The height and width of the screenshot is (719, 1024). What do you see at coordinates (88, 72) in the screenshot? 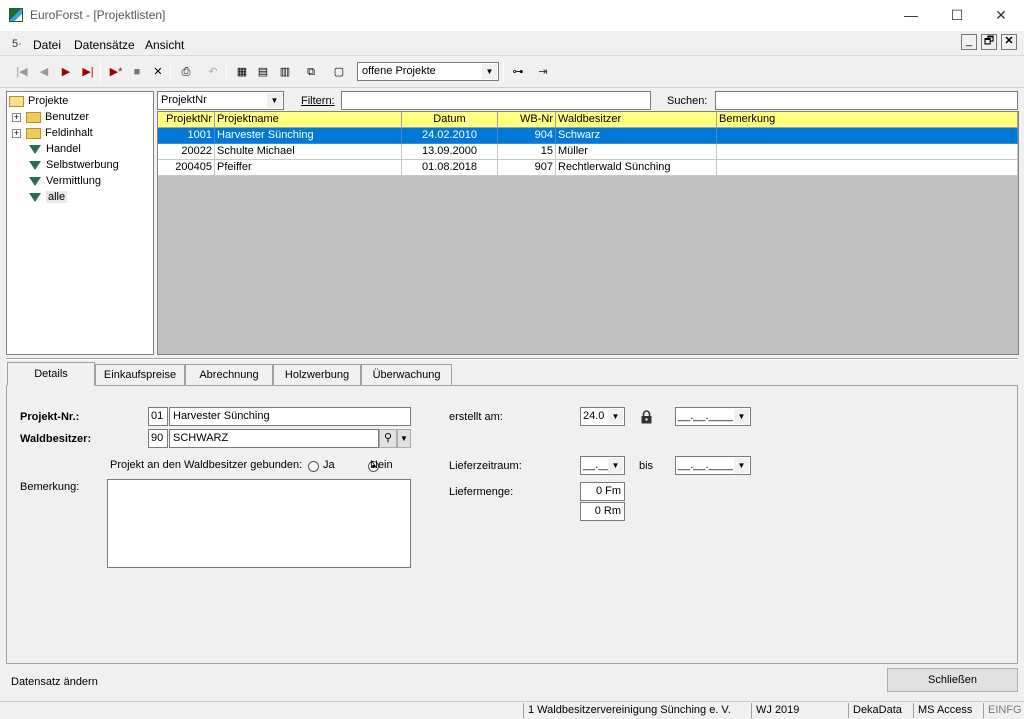
I see `last-record-icon: ▶|` at bounding box center [88, 72].